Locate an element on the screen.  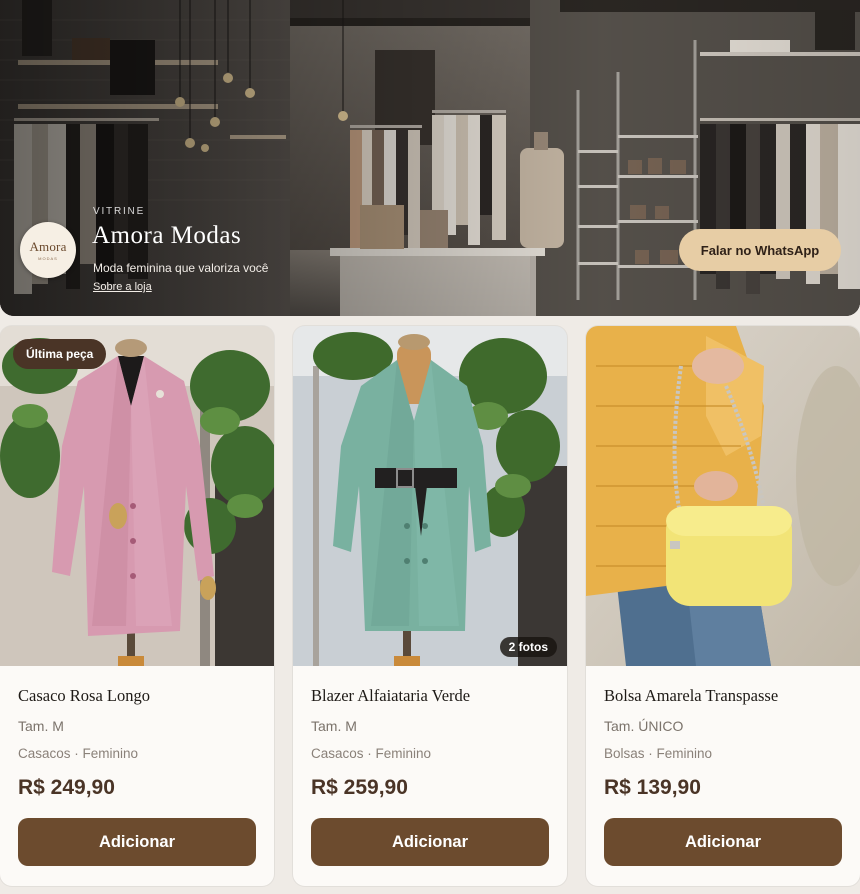
logo-wordmark: Amora is located at coordinates (48, 246).